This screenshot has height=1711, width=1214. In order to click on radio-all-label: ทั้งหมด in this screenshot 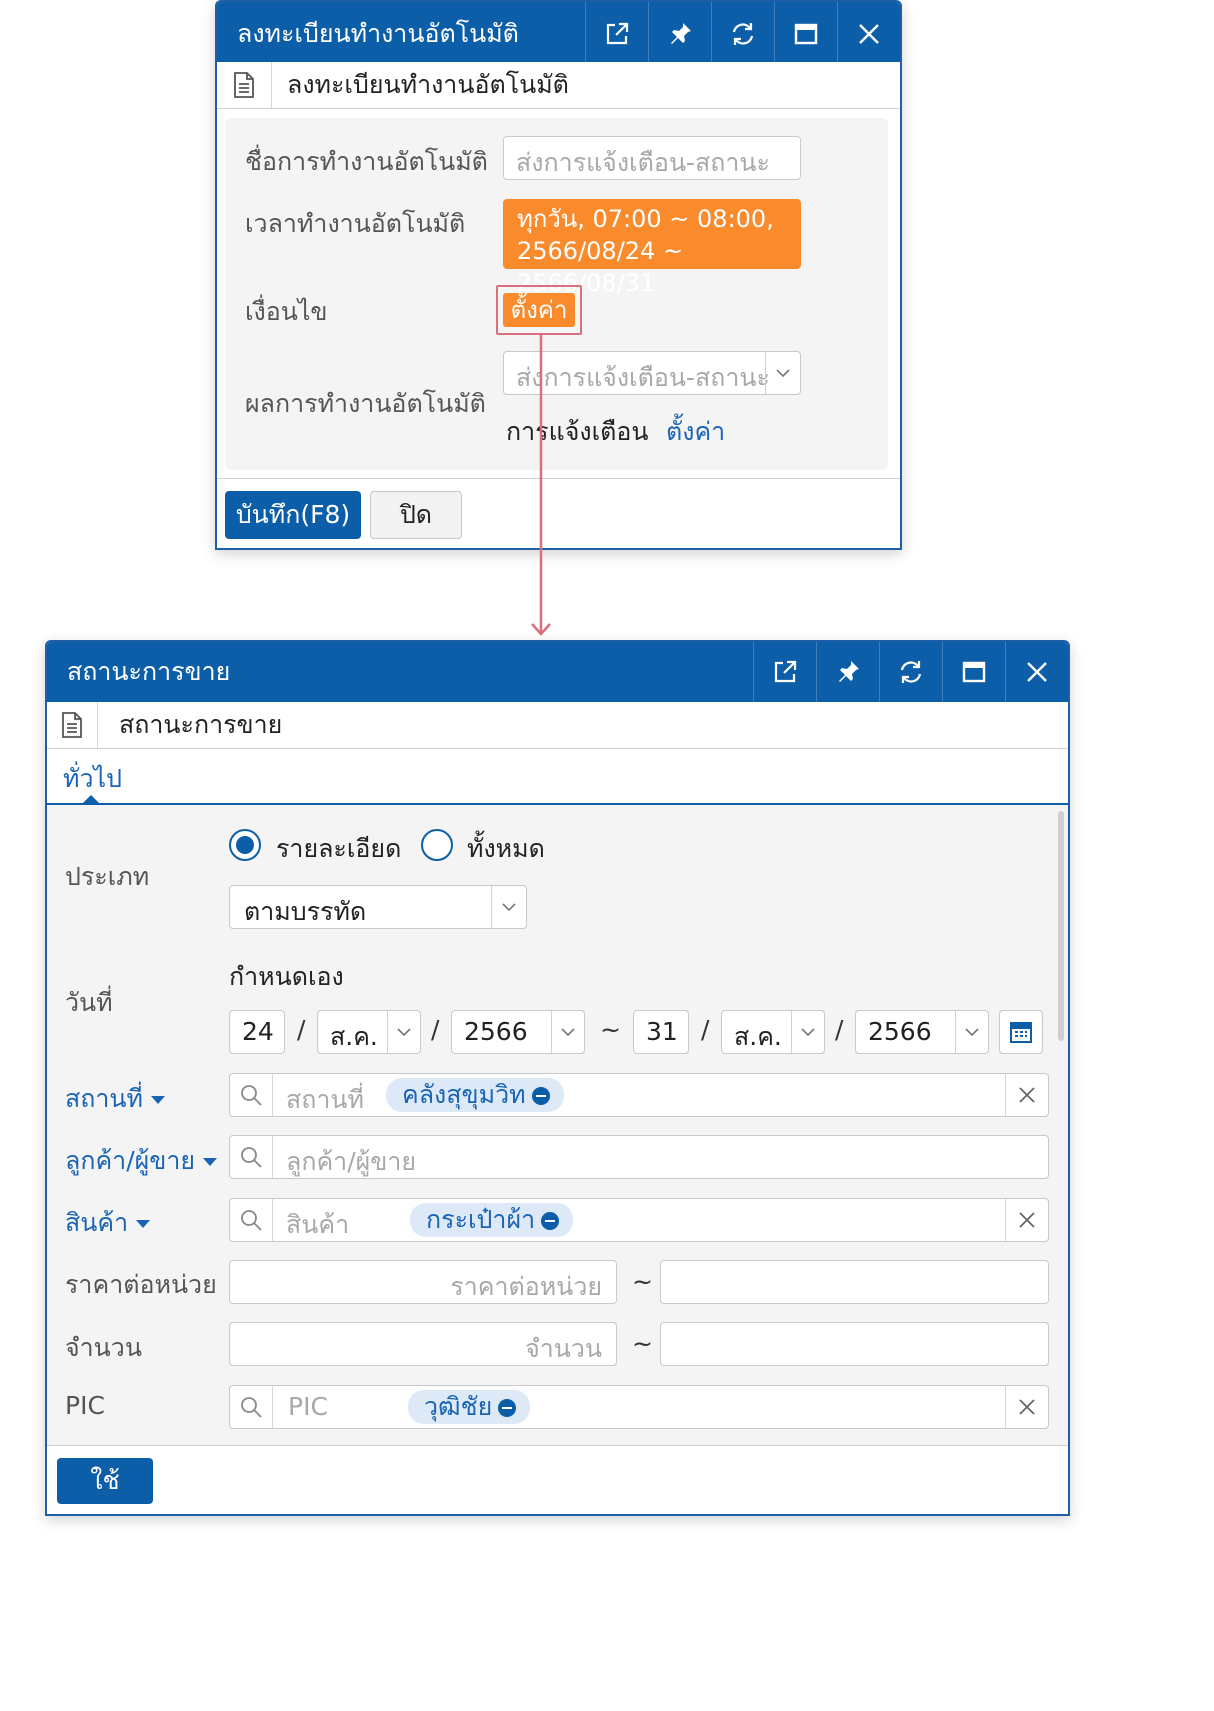, I will do `click(506, 848)`.